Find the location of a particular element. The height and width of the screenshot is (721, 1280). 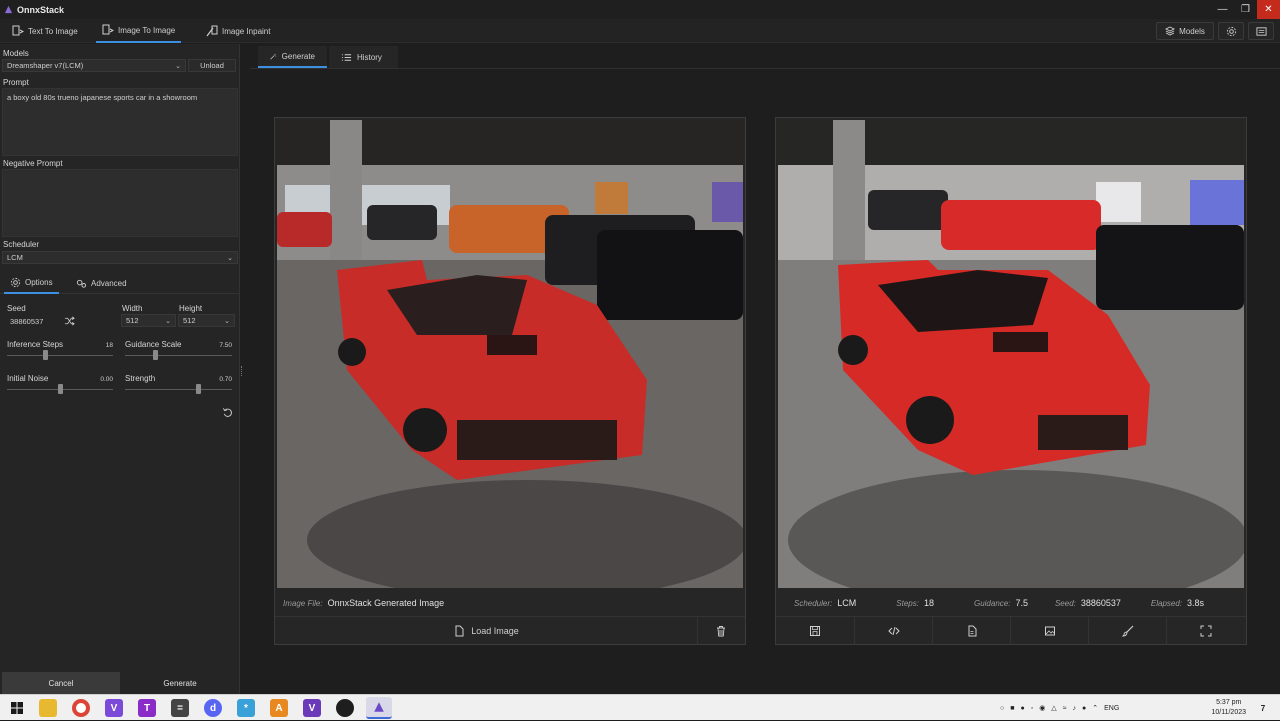

width-select-value: 512 is located at coordinates (132, 320).